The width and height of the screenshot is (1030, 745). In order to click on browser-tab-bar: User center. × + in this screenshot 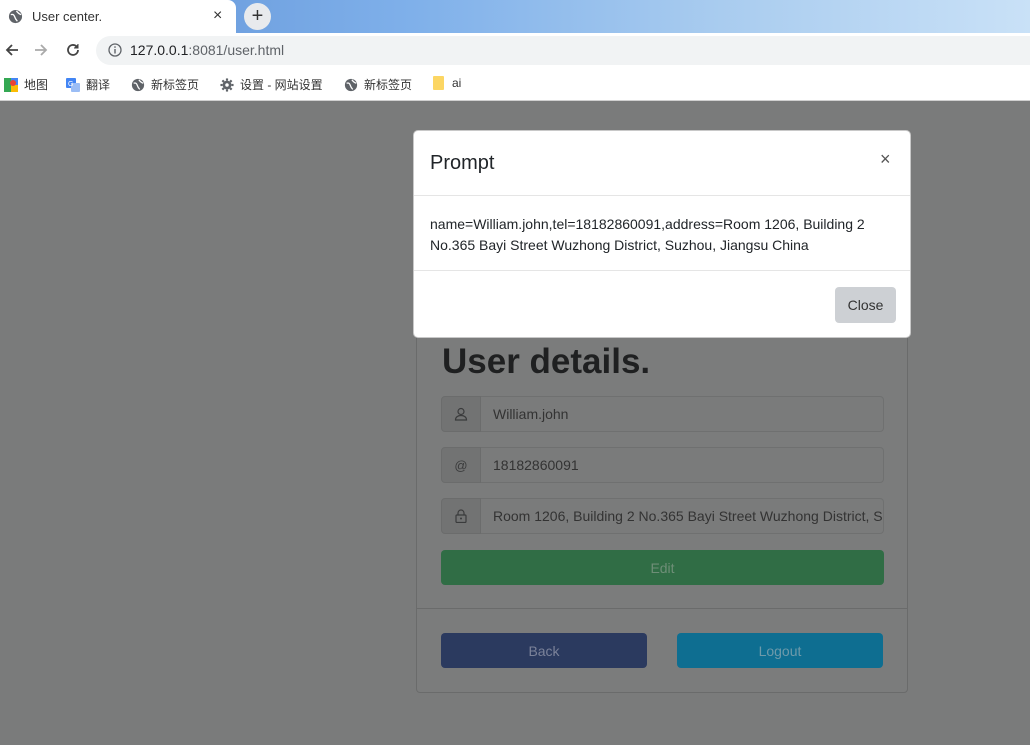, I will do `click(515, 16)`.